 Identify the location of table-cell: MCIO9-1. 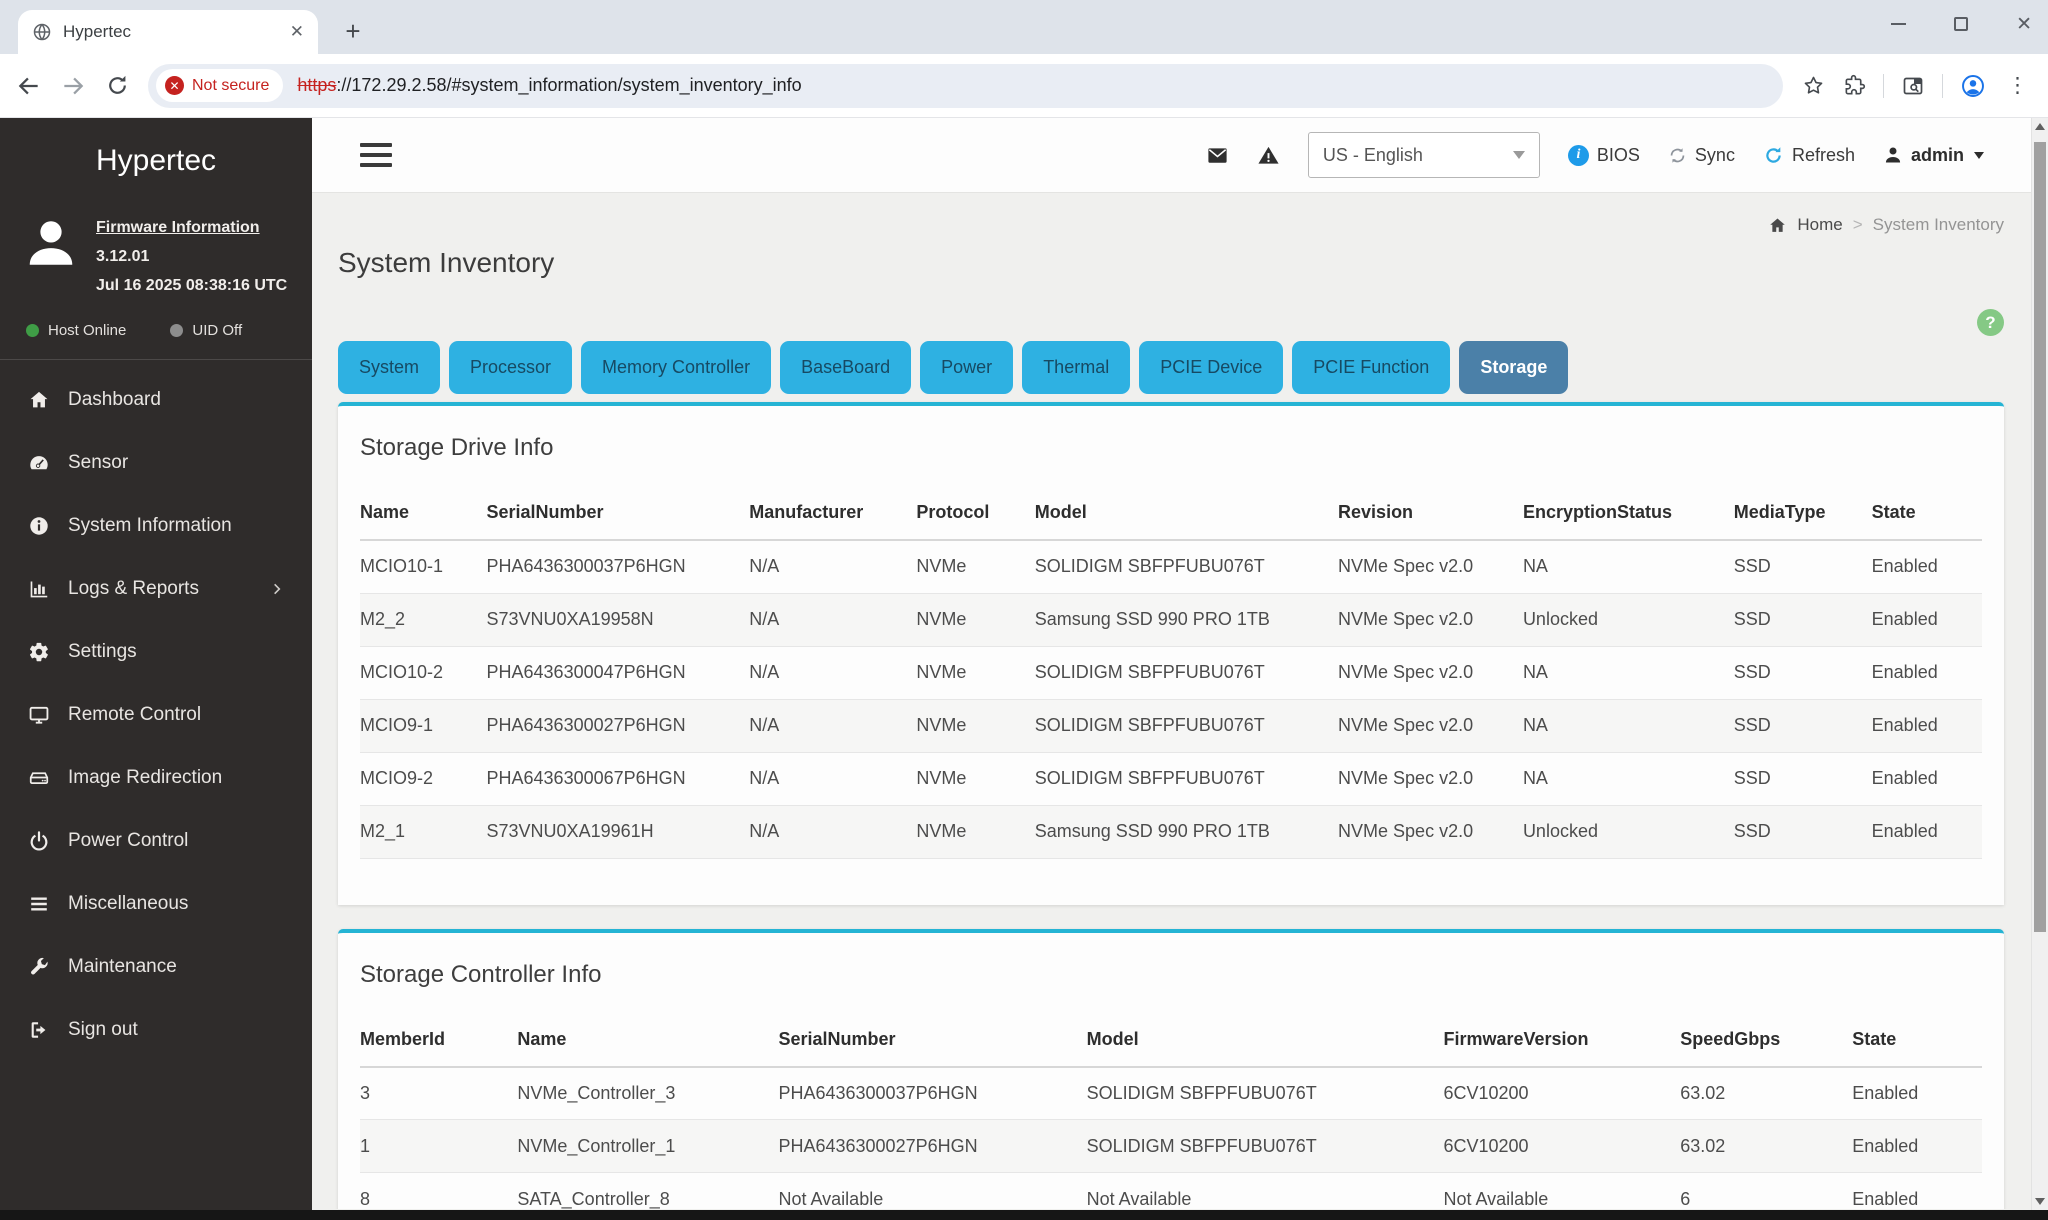
(423, 726).